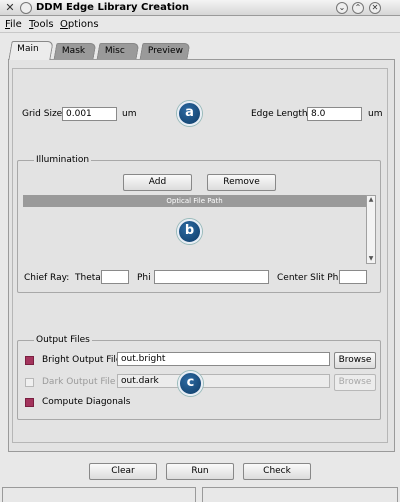 This screenshot has height=502, width=400. I want to click on tab-bar: Main Mask Misc Preview, so click(200, 50).